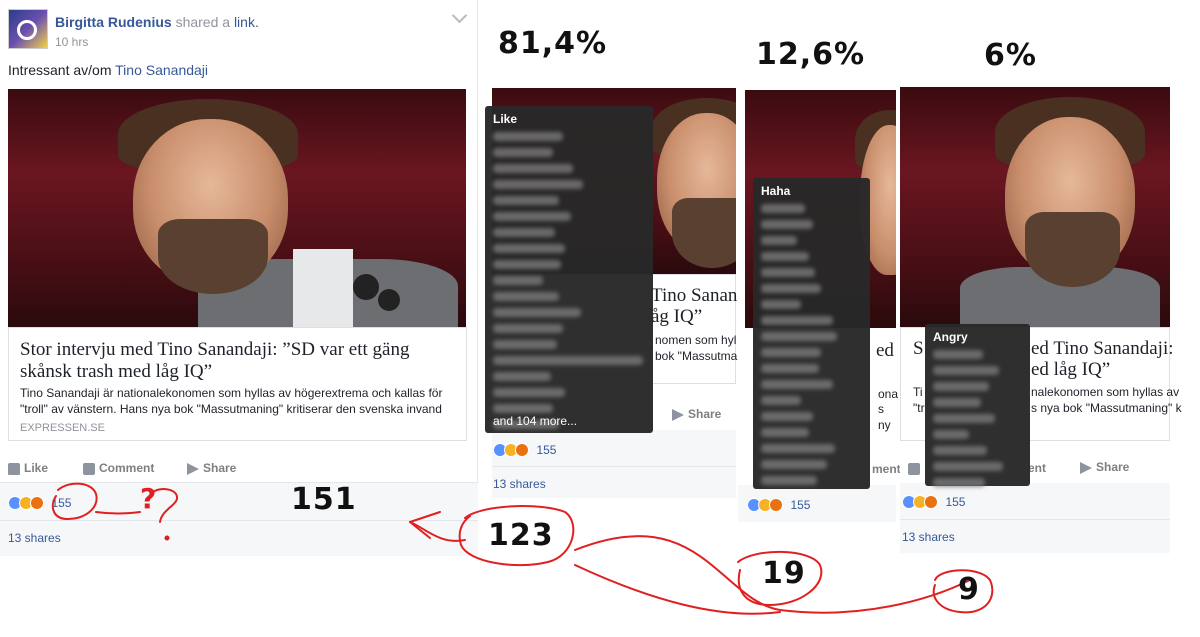  Describe the element at coordinates (521, 535) in the screenshot. I see `like-count-annotation: 123` at that location.